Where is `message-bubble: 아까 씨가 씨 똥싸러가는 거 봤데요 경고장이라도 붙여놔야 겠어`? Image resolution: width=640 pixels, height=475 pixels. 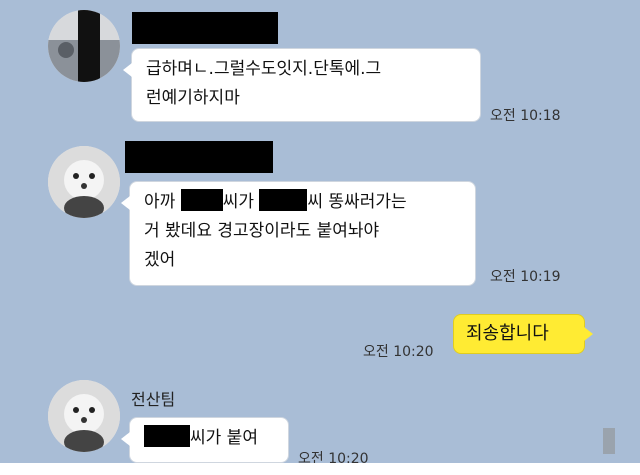 message-bubble: 아까 씨가 씨 똥싸러가는 거 봤데요 경고장이라도 붙여놔야 겠어 is located at coordinates (298, 233).